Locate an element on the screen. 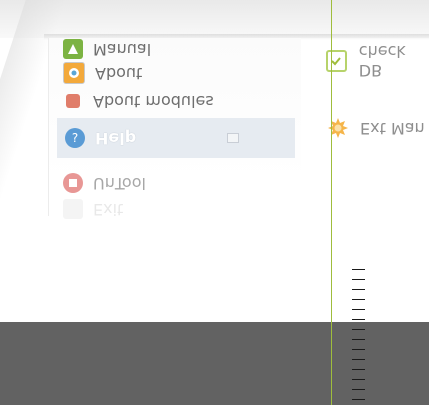 Image resolution: width=429 pixels, height=405 pixels. menu-item-untool: UnTool is located at coordinates (104, 183).